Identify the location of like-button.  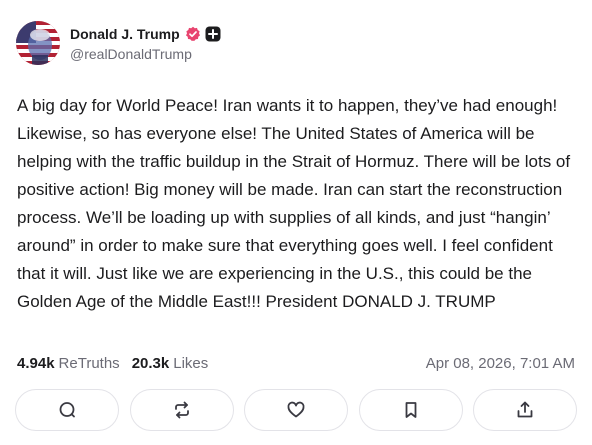
(296, 410).